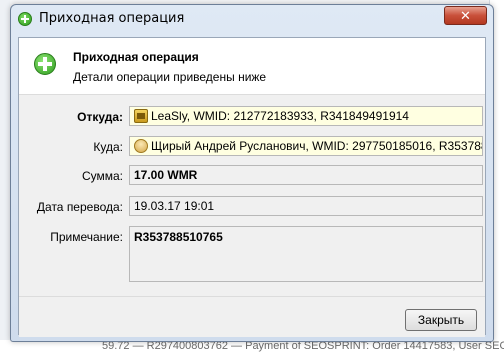 The width and height of the screenshot is (504, 352). I want to click on title-bar: Приходная операция ✕, so click(252, 18).